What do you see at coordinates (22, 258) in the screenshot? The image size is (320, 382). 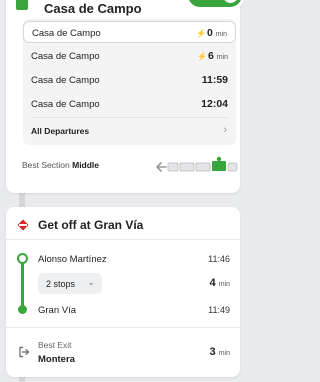 I see `origin-stop-dot` at bounding box center [22, 258].